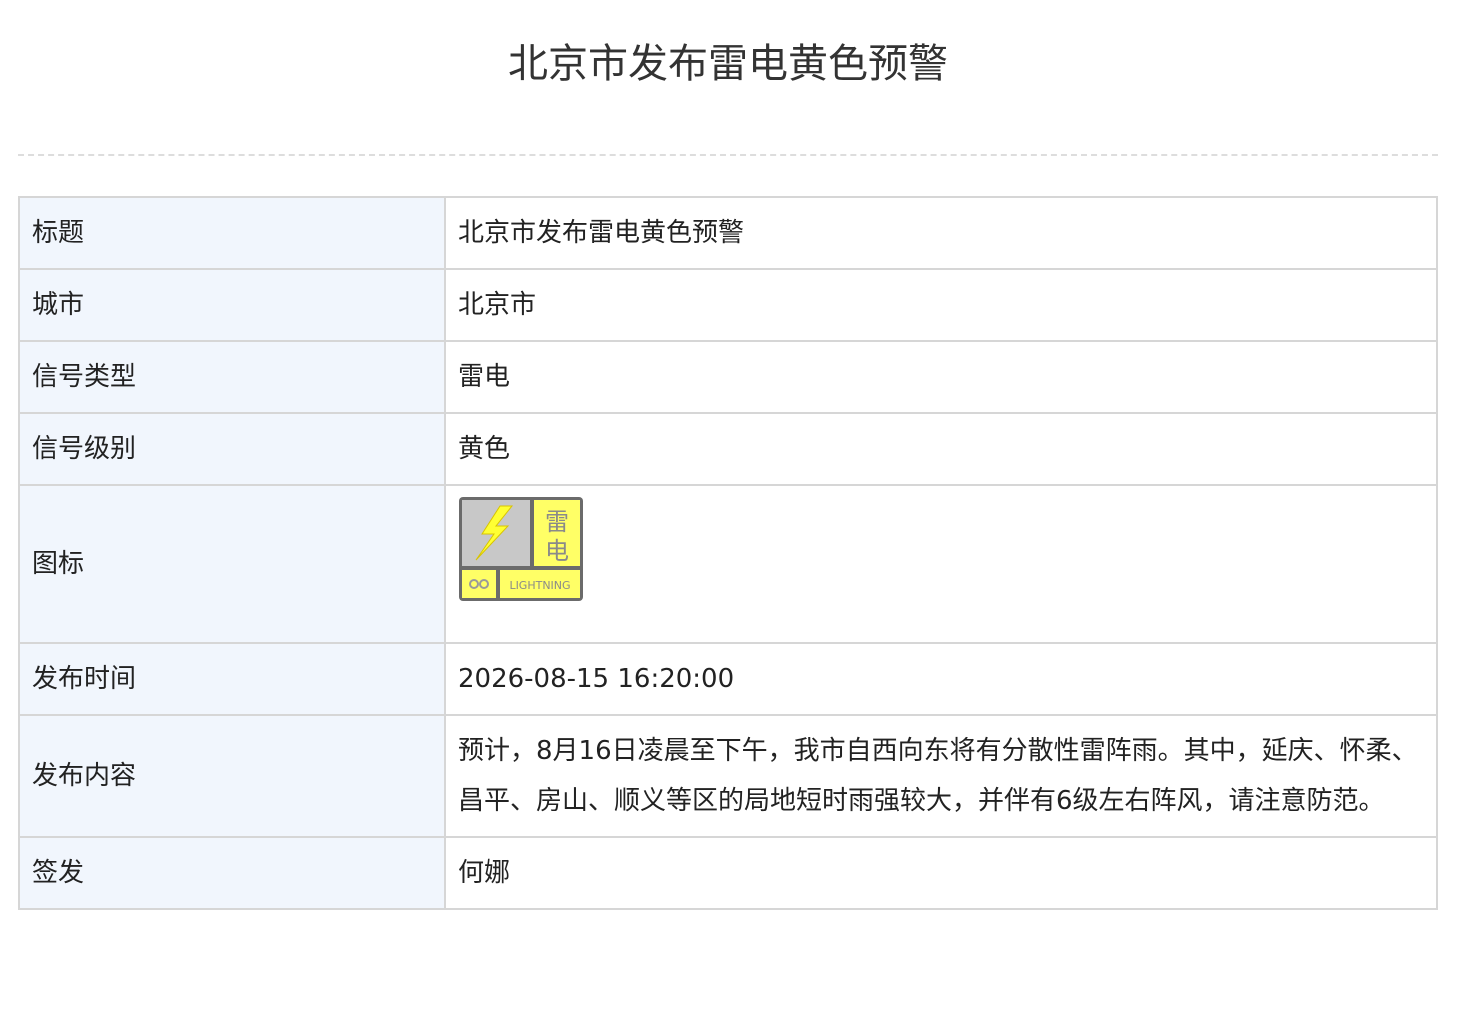 This screenshot has height=1034, width=1476. I want to click on table-row-signal-type: 信号类型 雷电, so click(728, 377).